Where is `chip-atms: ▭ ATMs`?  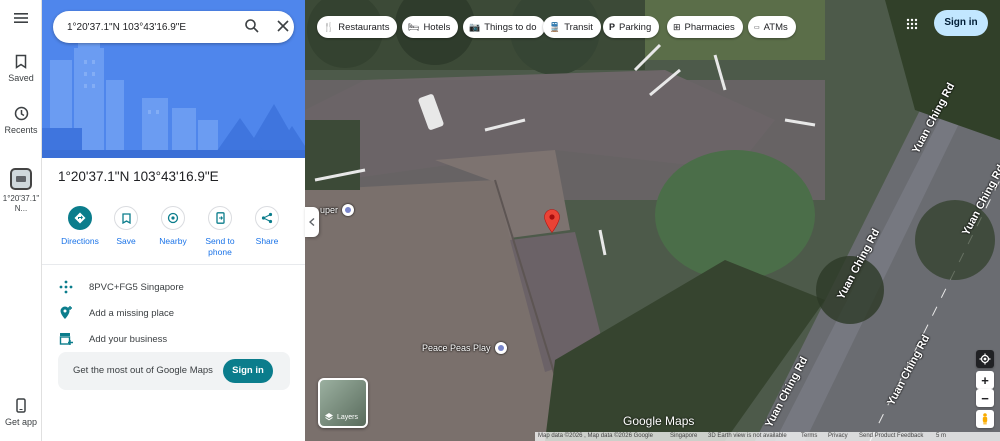
chip-atms: ▭ ATMs is located at coordinates (772, 27).